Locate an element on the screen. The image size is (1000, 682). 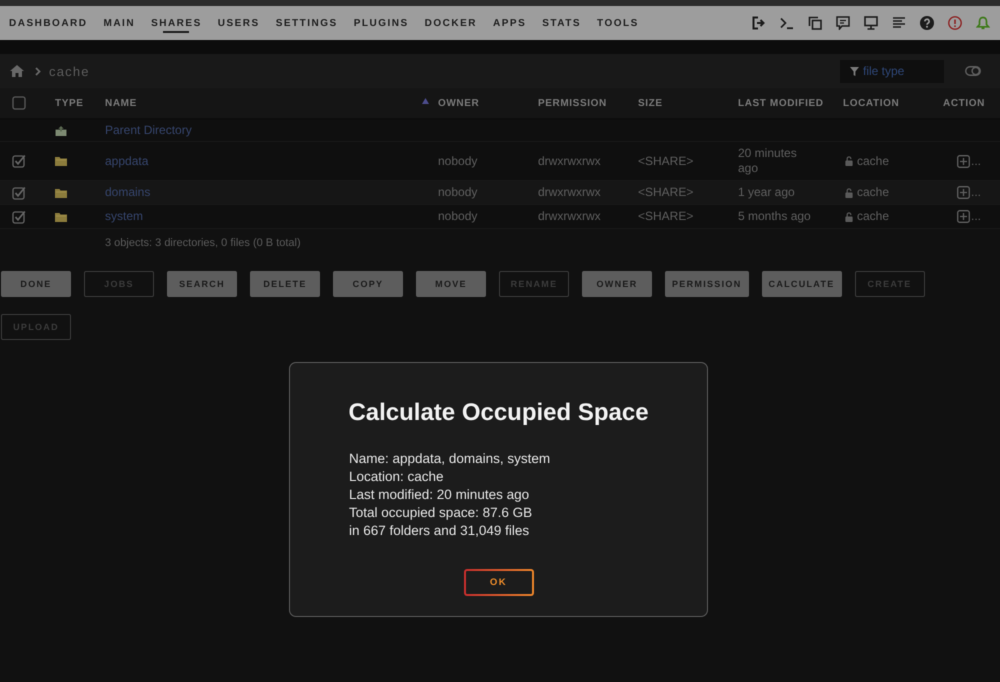
column-header: OWNER is located at coordinates (459, 103).